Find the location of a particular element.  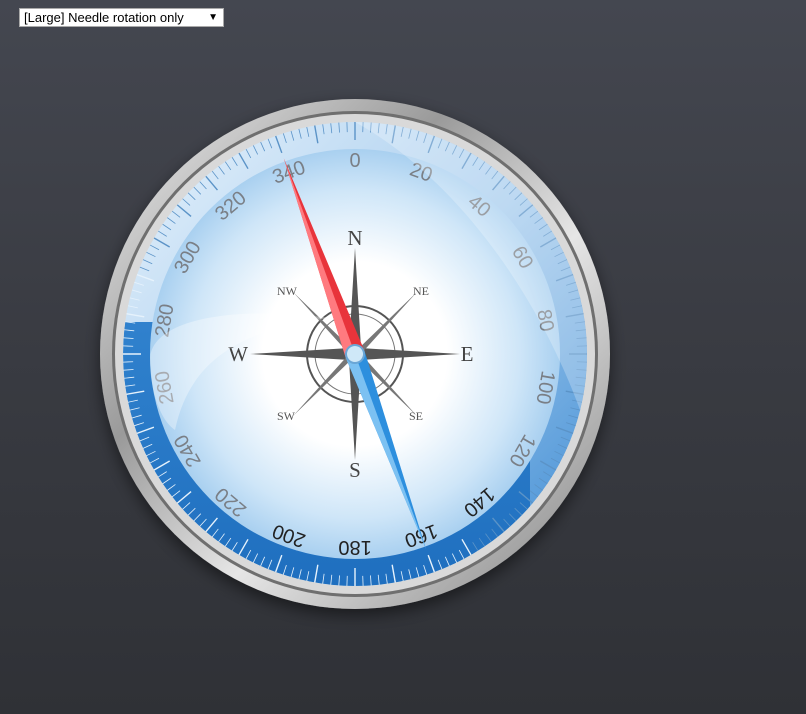

rose-label-s: S is located at coordinates (355, 470).